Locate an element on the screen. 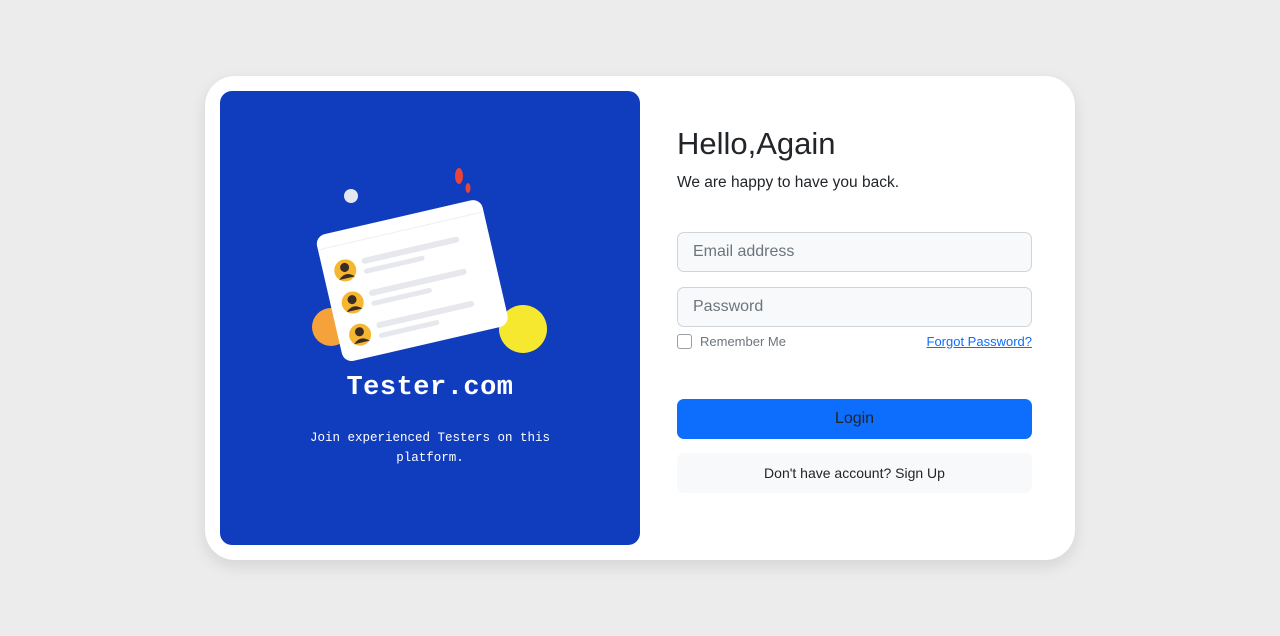 Image resolution: width=1280 pixels, height=636 pixels. grey-dot-decoration is located at coordinates (351, 196).